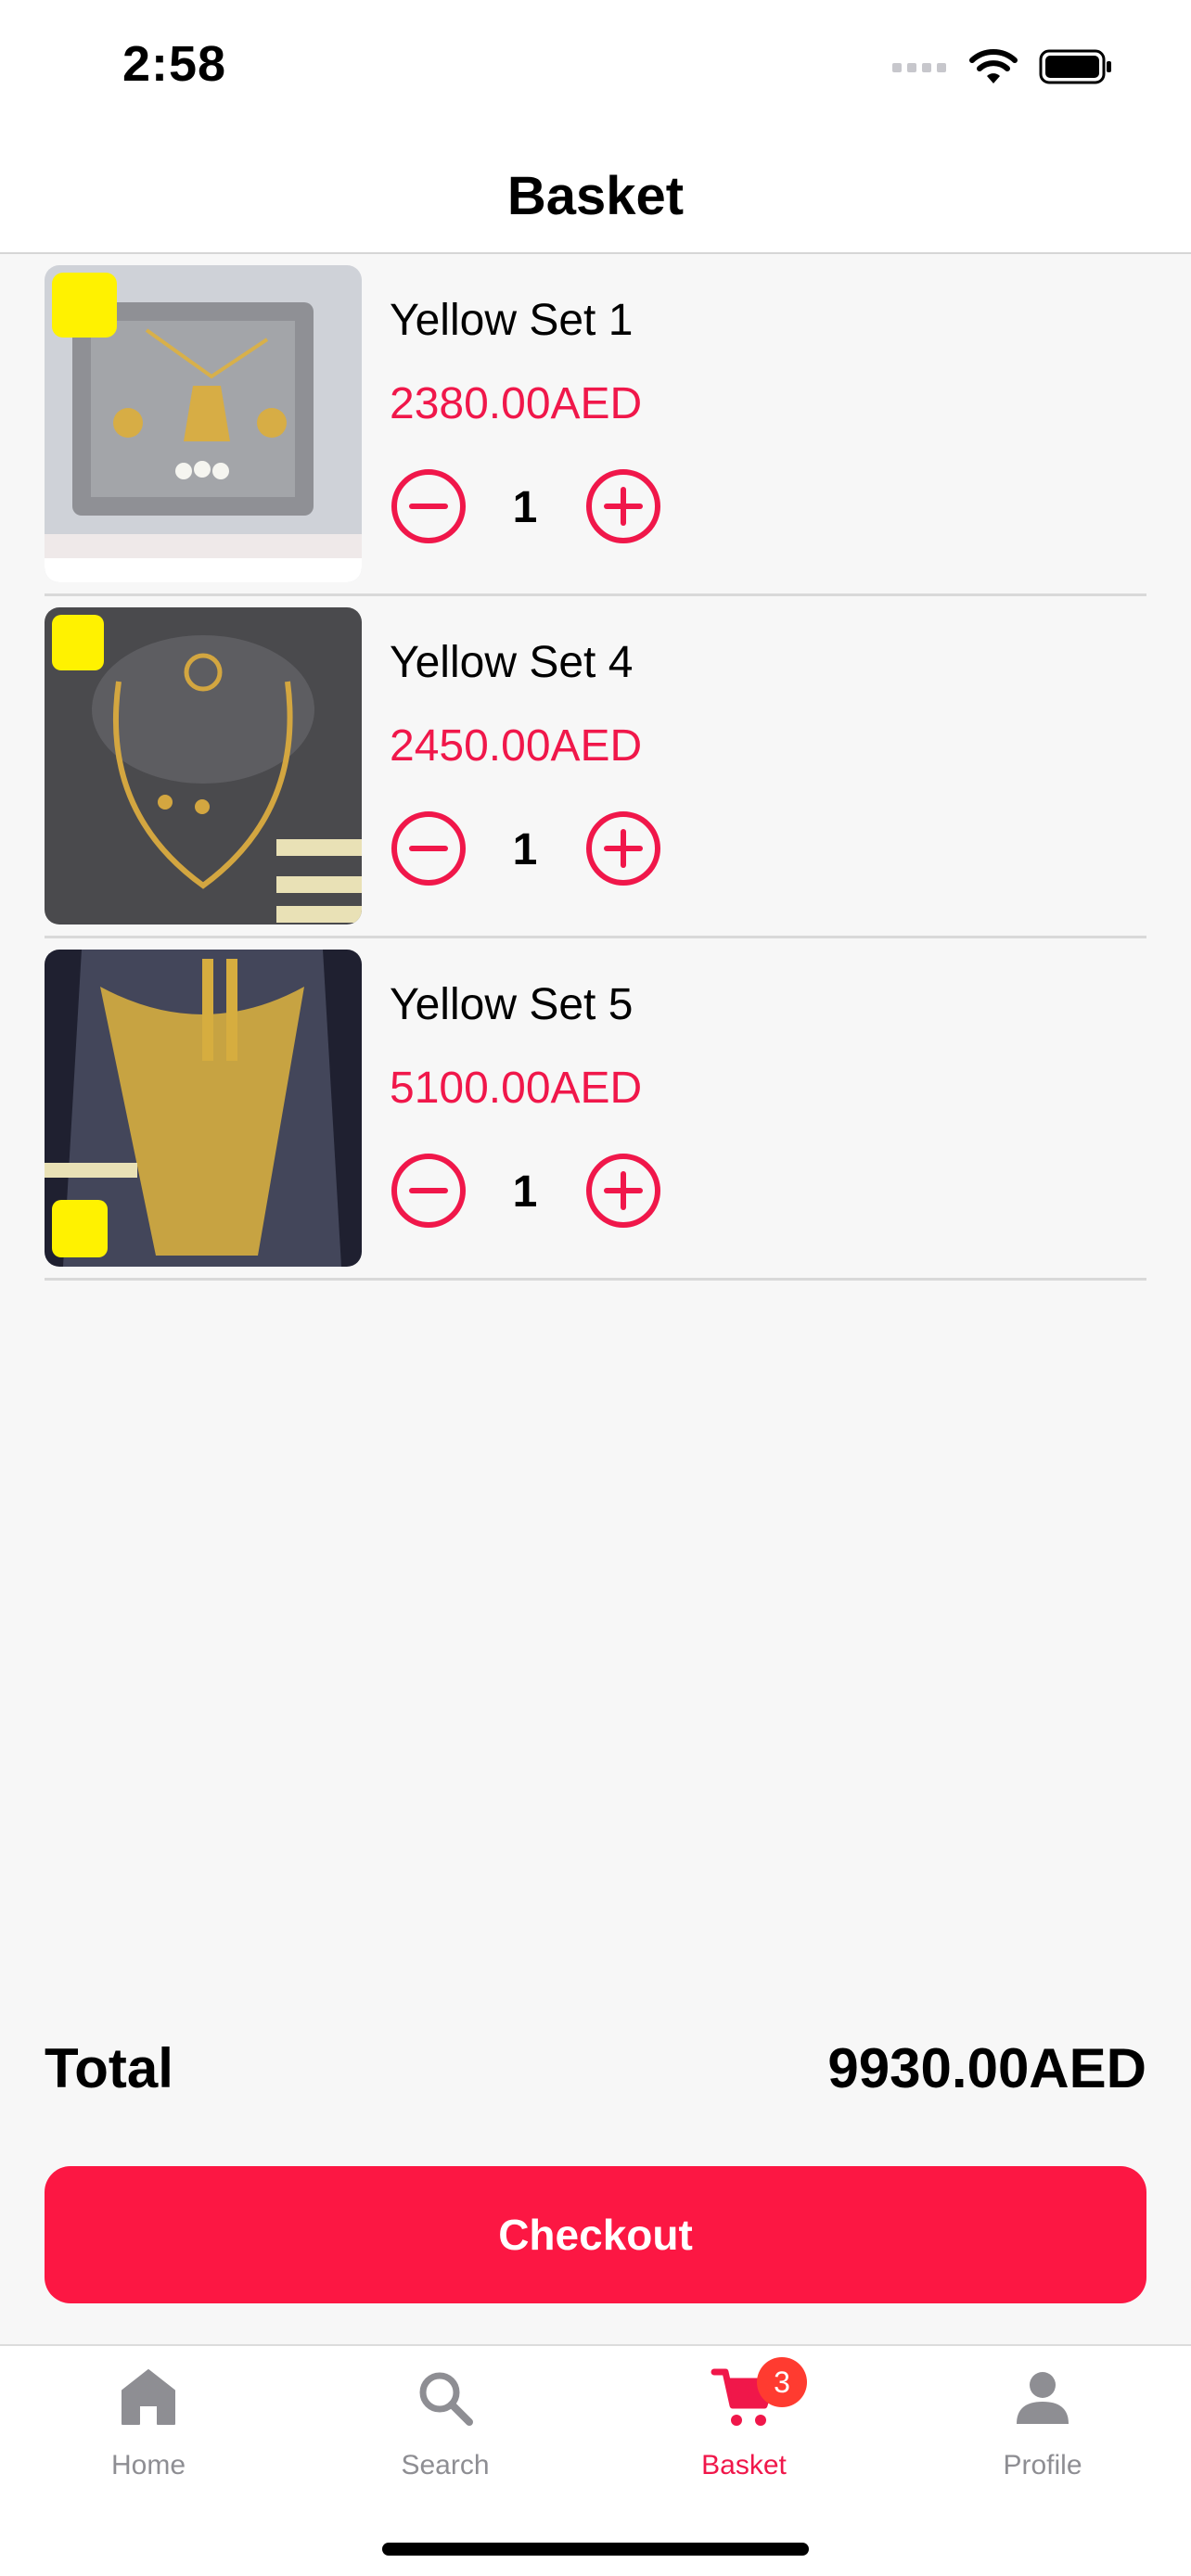 The height and width of the screenshot is (2576, 1191). What do you see at coordinates (986, 2067) in the screenshot?
I see `total-value: 9930.00AED` at bounding box center [986, 2067].